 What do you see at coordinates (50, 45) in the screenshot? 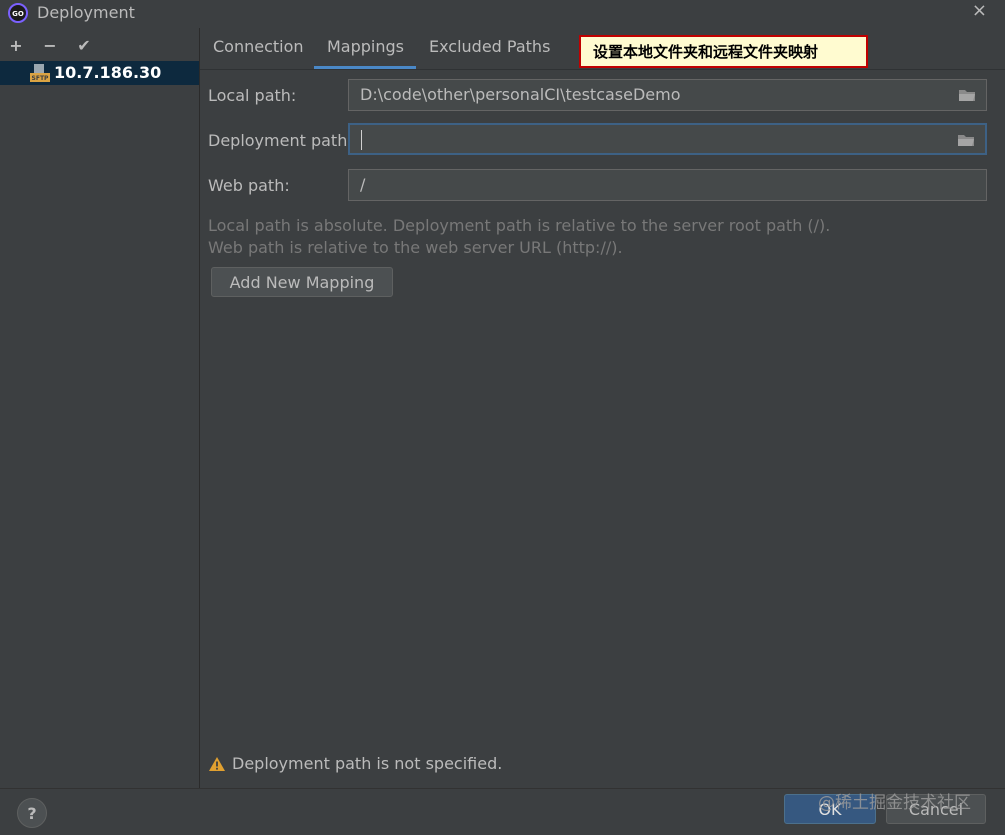
I see `remove-icon: −` at bounding box center [50, 45].